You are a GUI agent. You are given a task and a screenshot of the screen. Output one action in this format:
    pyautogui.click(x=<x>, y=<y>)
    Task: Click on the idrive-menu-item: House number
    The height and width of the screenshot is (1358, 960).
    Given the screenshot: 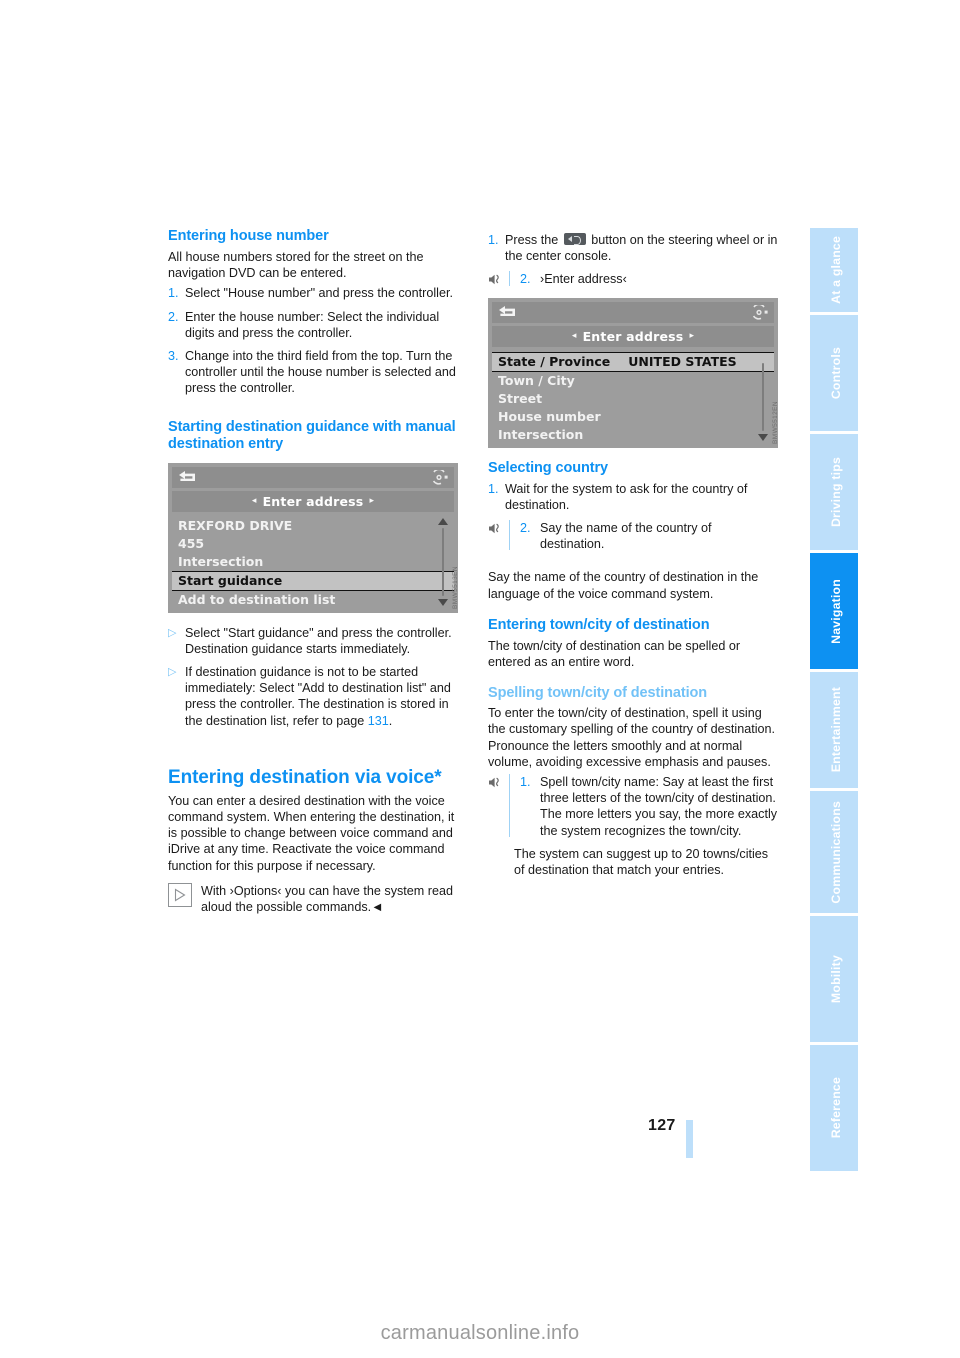 What is the action you would take?
    pyautogui.click(x=633, y=417)
    